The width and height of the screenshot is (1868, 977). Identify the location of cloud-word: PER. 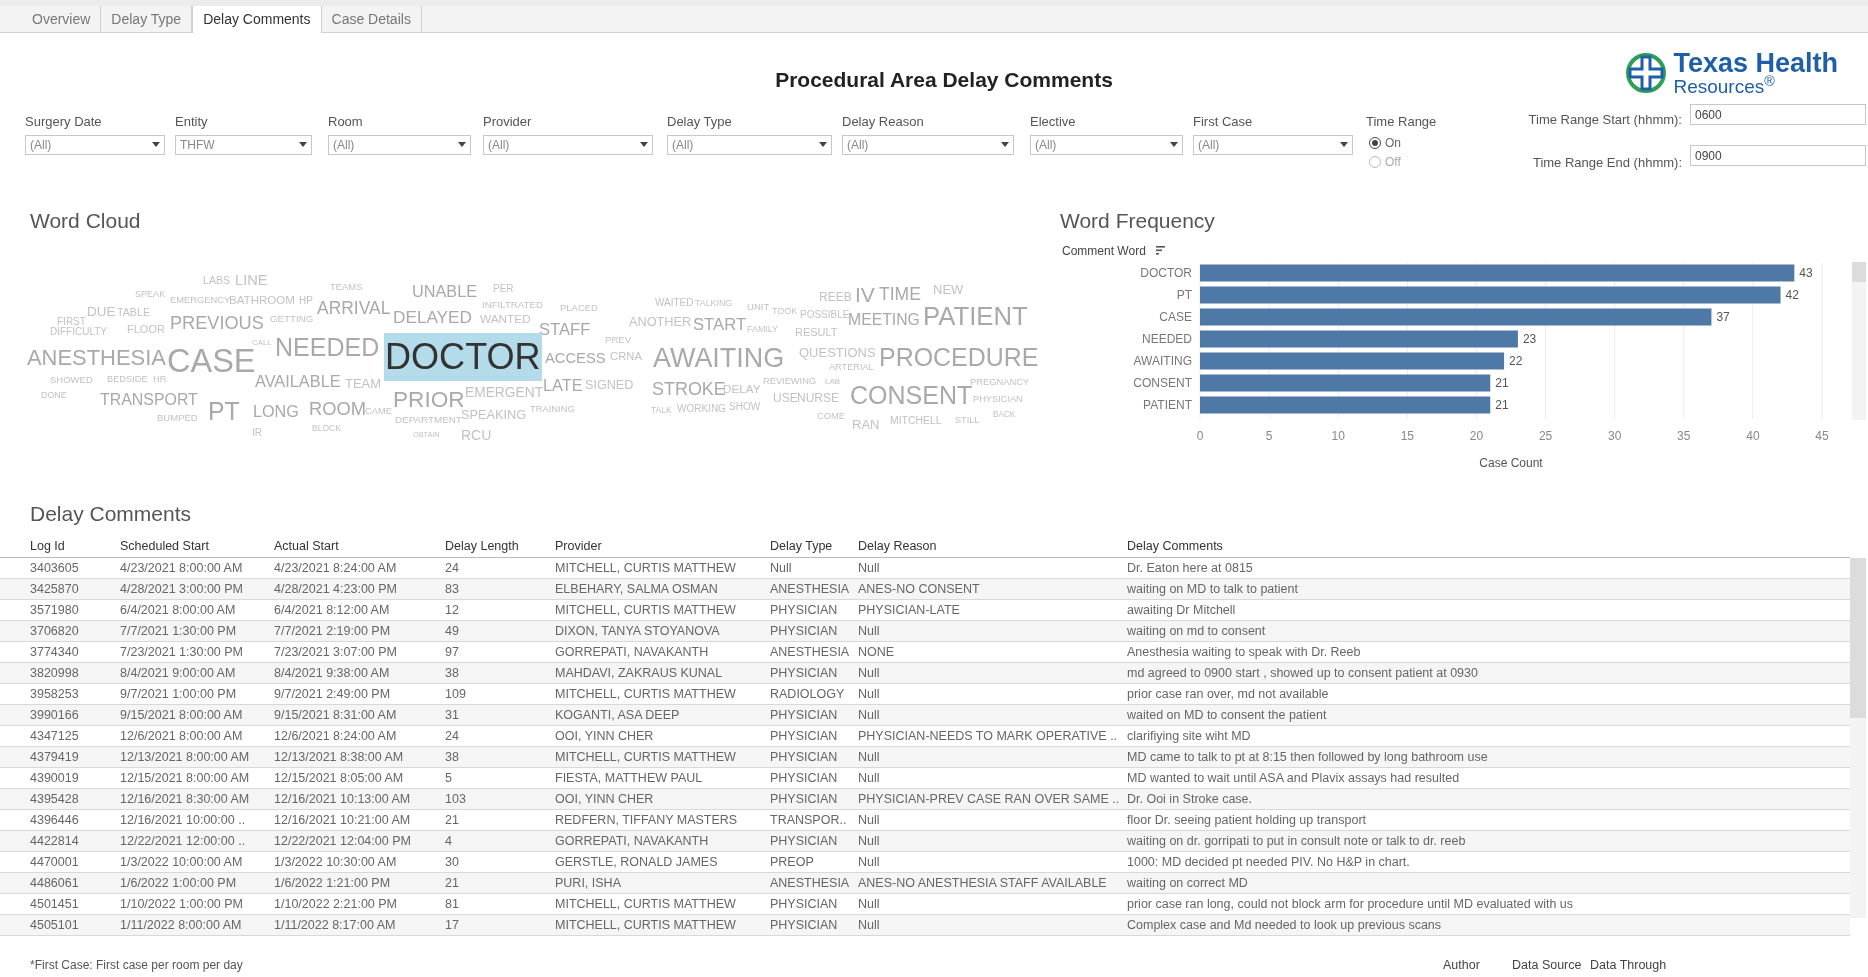
(503, 289).